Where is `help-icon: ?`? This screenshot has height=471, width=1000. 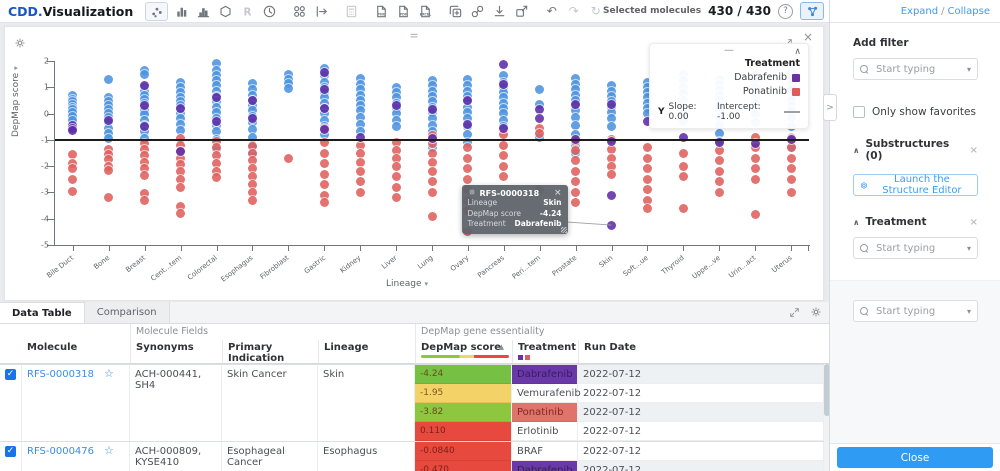 help-icon: ? is located at coordinates (785, 11).